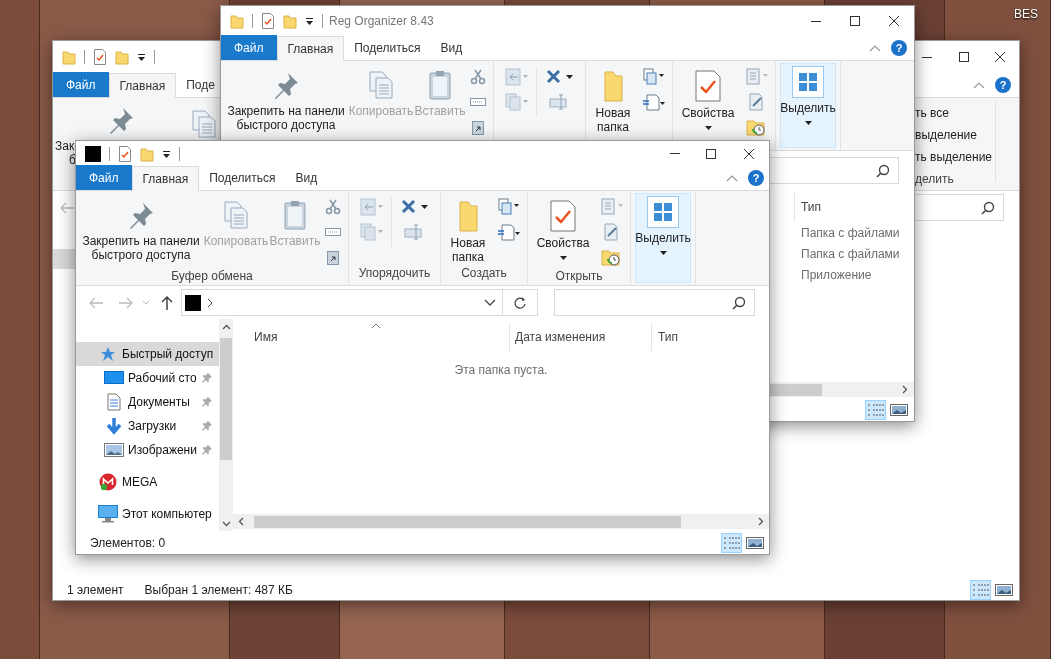 This screenshot has height=659, width=1051. I want to click on chevron-up-icon, so click(875, 48).